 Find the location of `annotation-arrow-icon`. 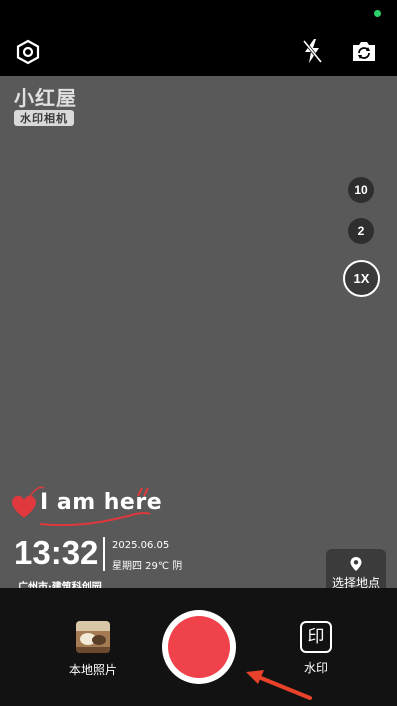

annotation-arrow-icon is located at coordinates (279, 685).